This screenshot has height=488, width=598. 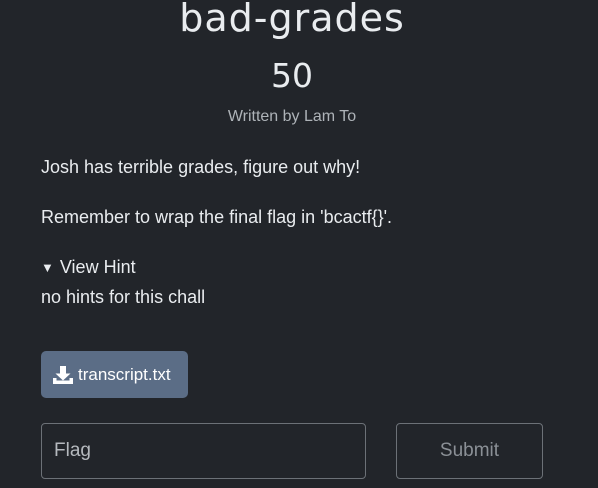 What do you see at coordinates (292, 20) in the screenshot?
I see `challenge-title: bad-grades` at bounding box center [292, 20].